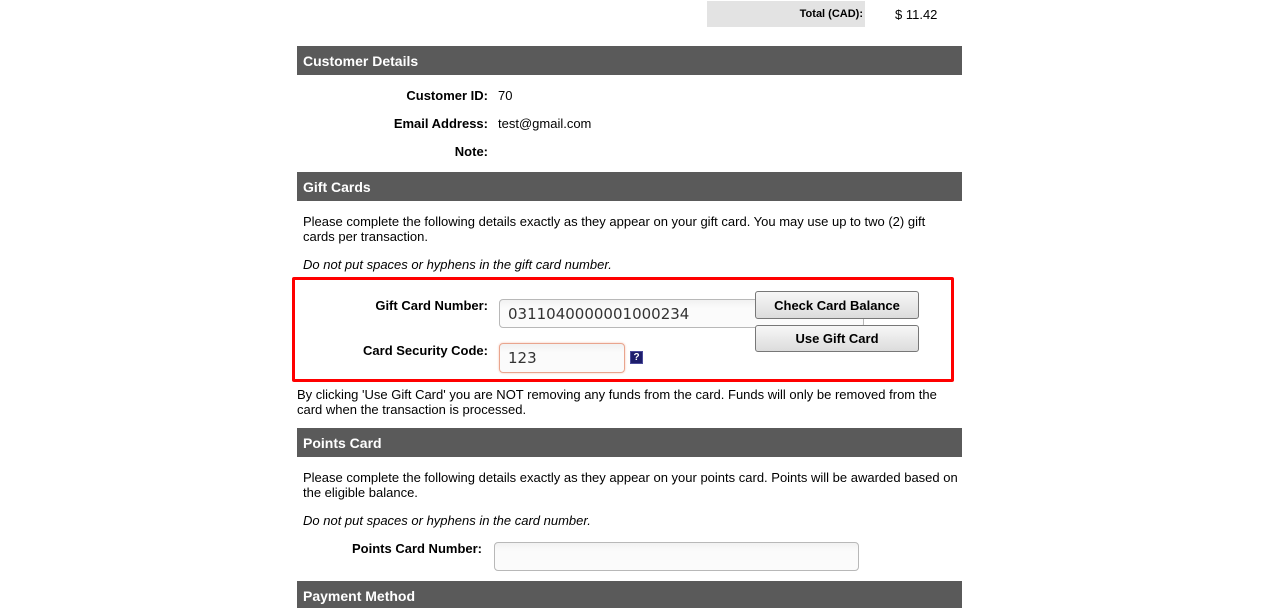 Image resolution: width=1269 pixels, height=608 pixels. What do you see at coordinates (440, 123) in the screenshot?
I see `email-label: Email Address:` at bounding box center [440, 123].